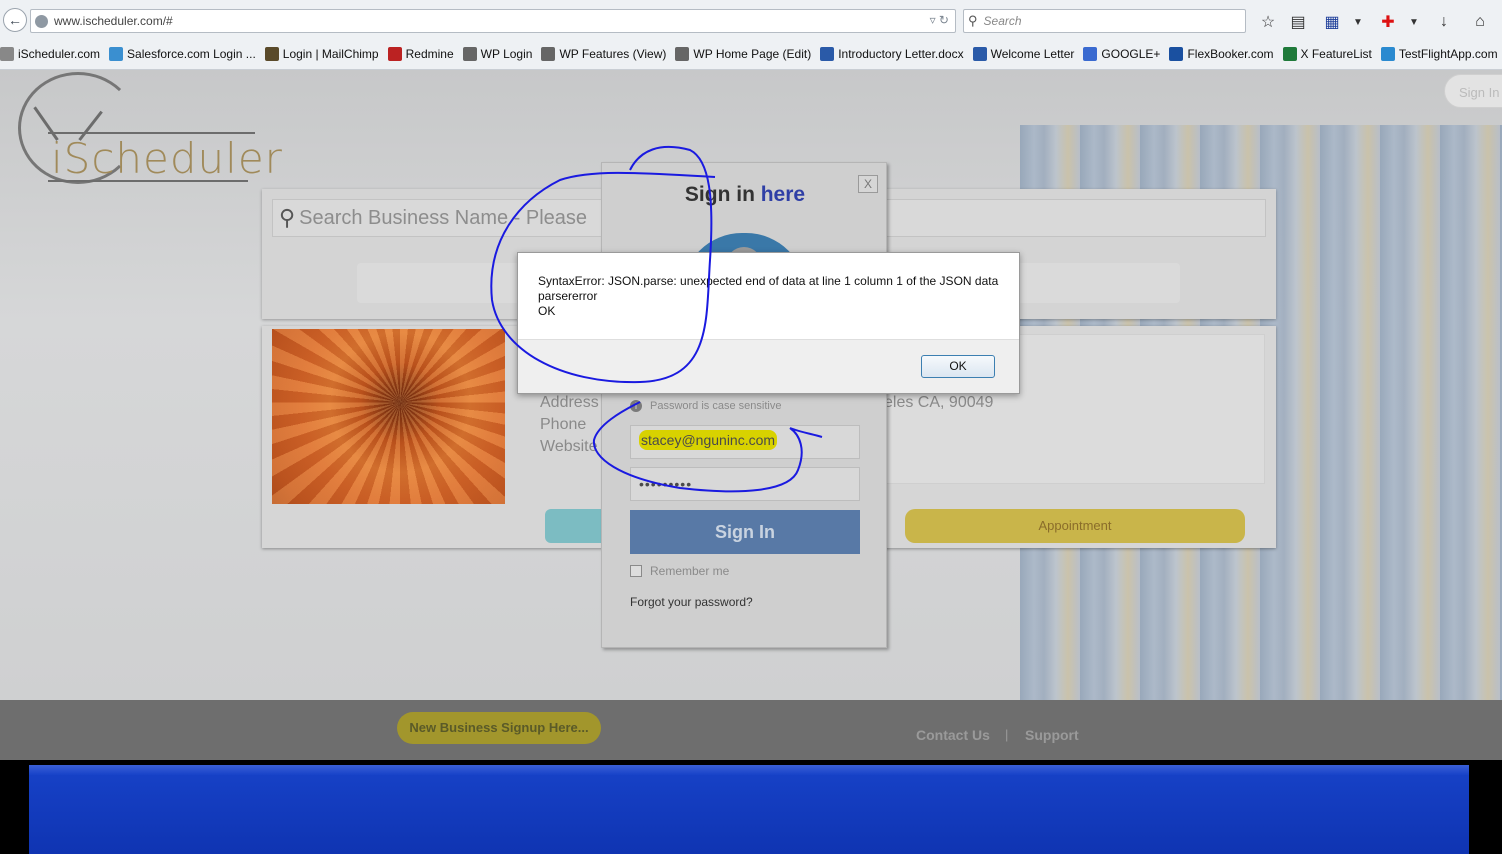 Image resolution: width=1502 pixels, height=854 pixels. What do you see at coordinates (901, 54) in the screenshot?
I see `bookmark-label: Introductory Letter.docx` at bounding box center [901, 54].